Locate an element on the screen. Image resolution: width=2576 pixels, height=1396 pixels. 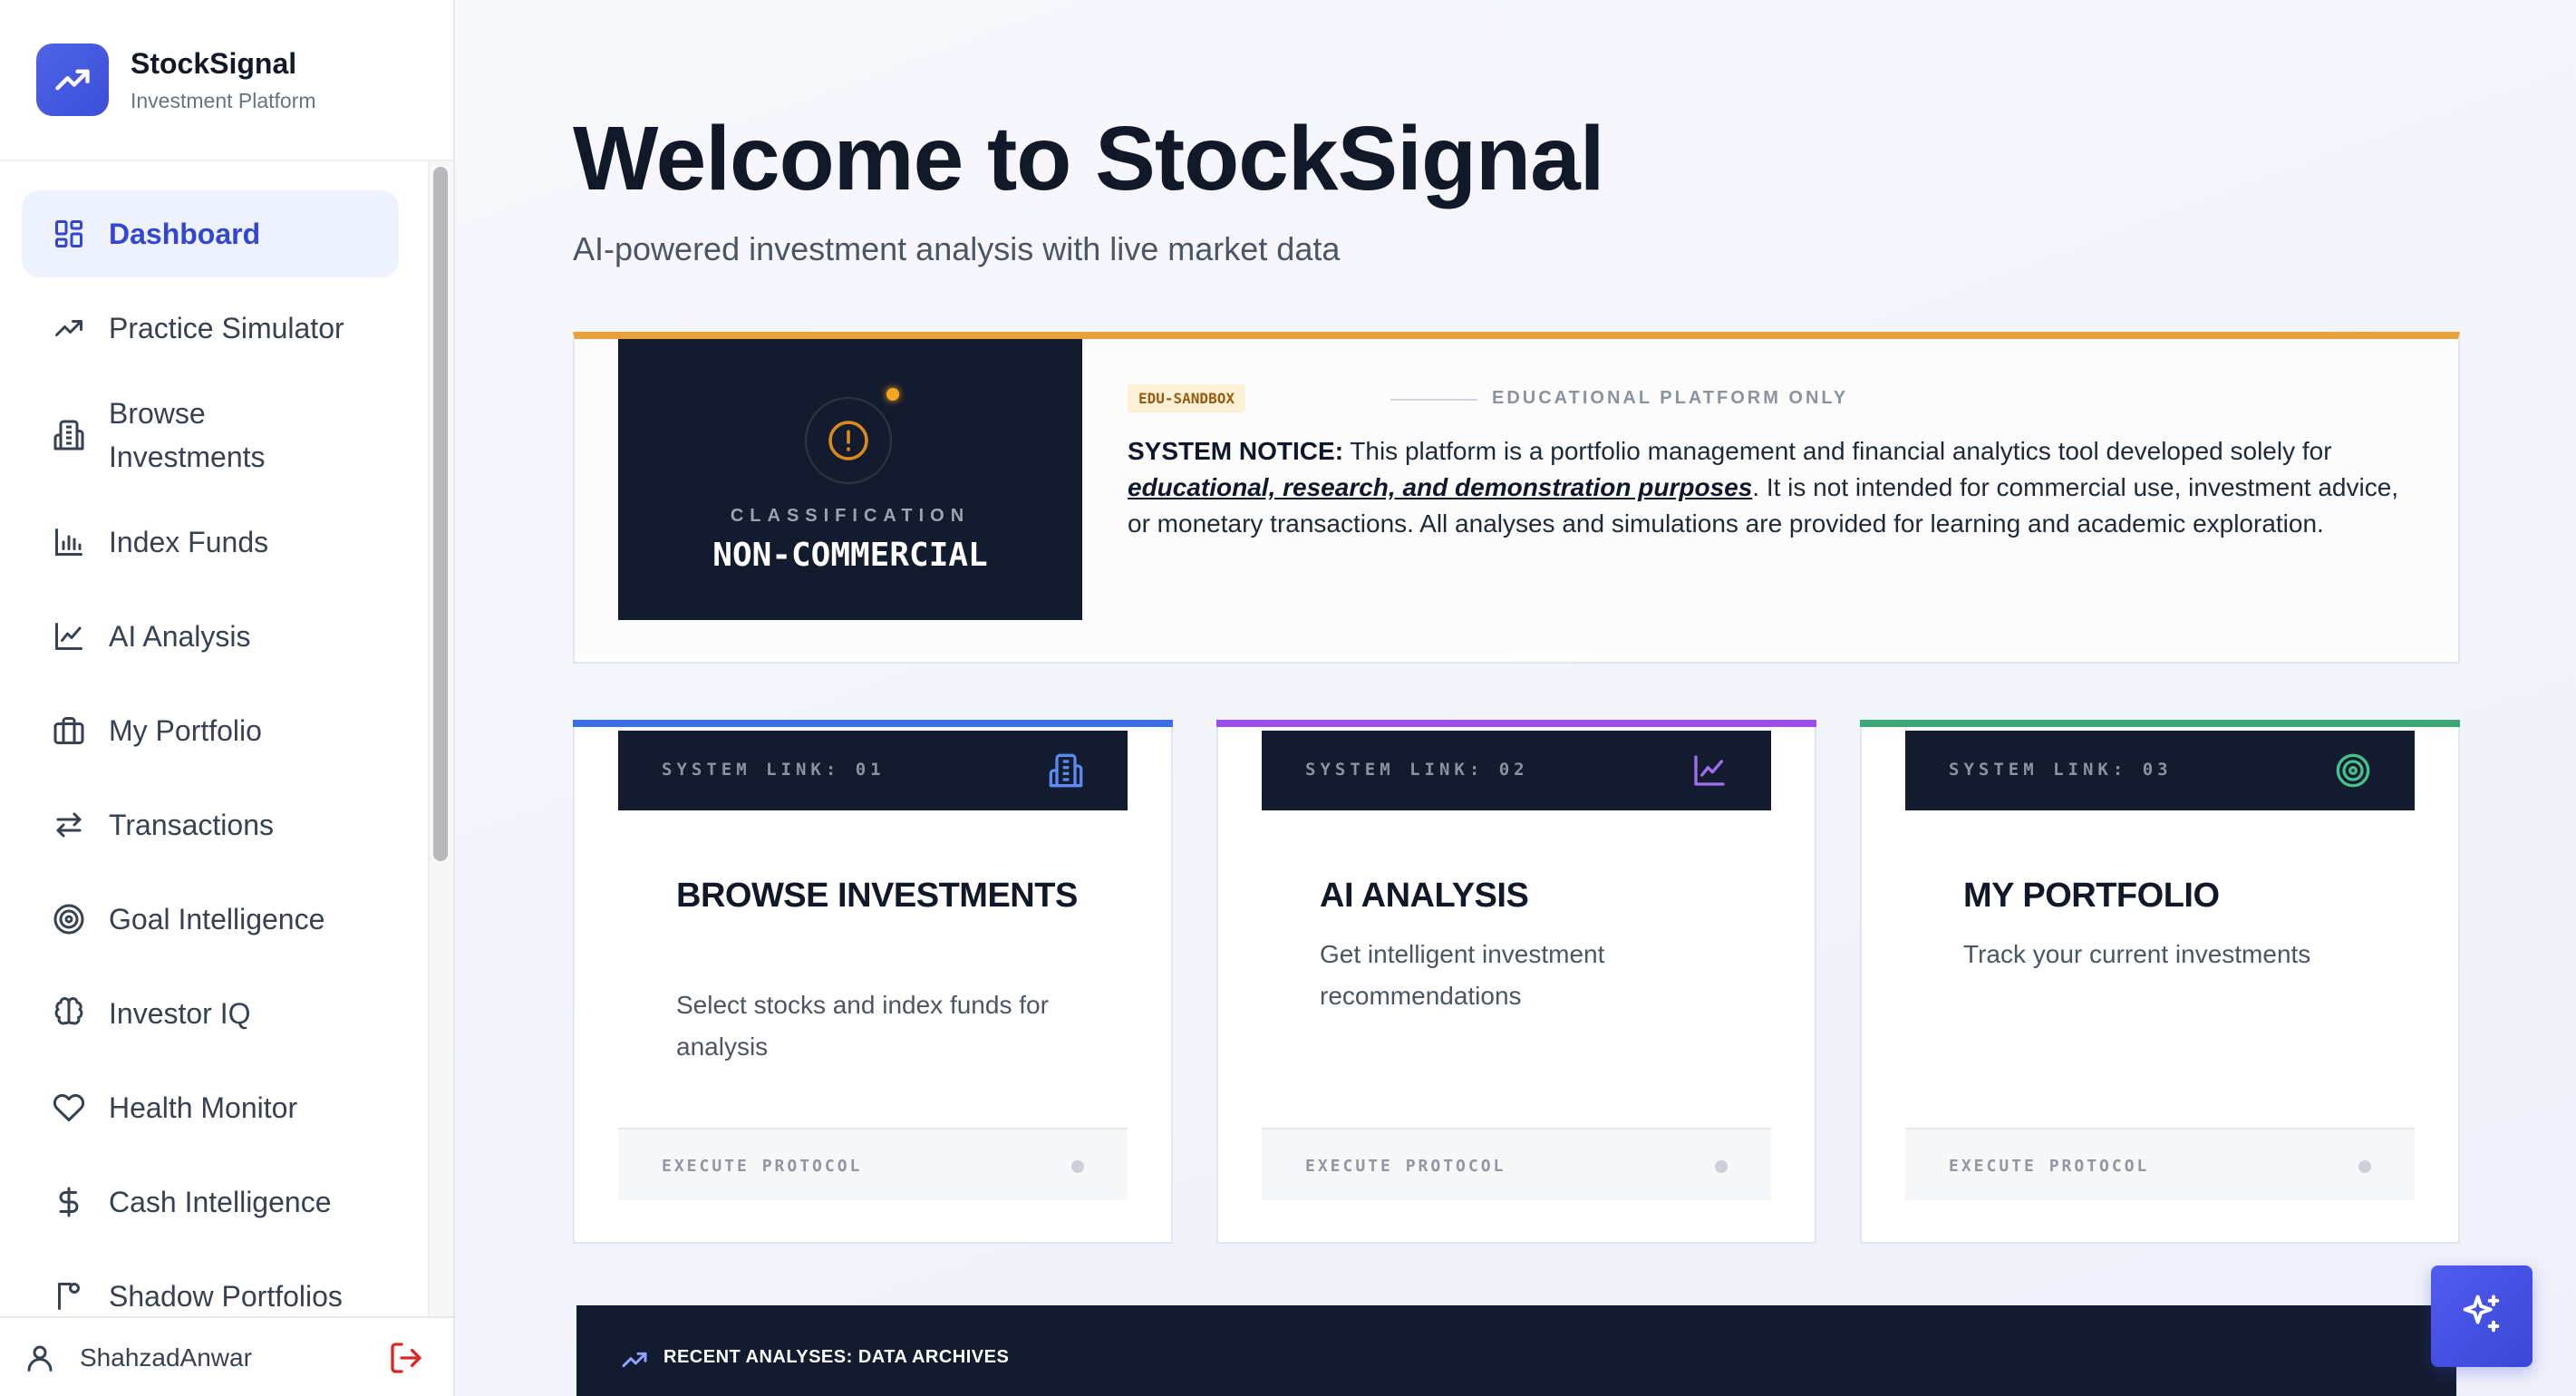
brand-header: StockSignal Investment Platform is located at coordinates (226, 80).